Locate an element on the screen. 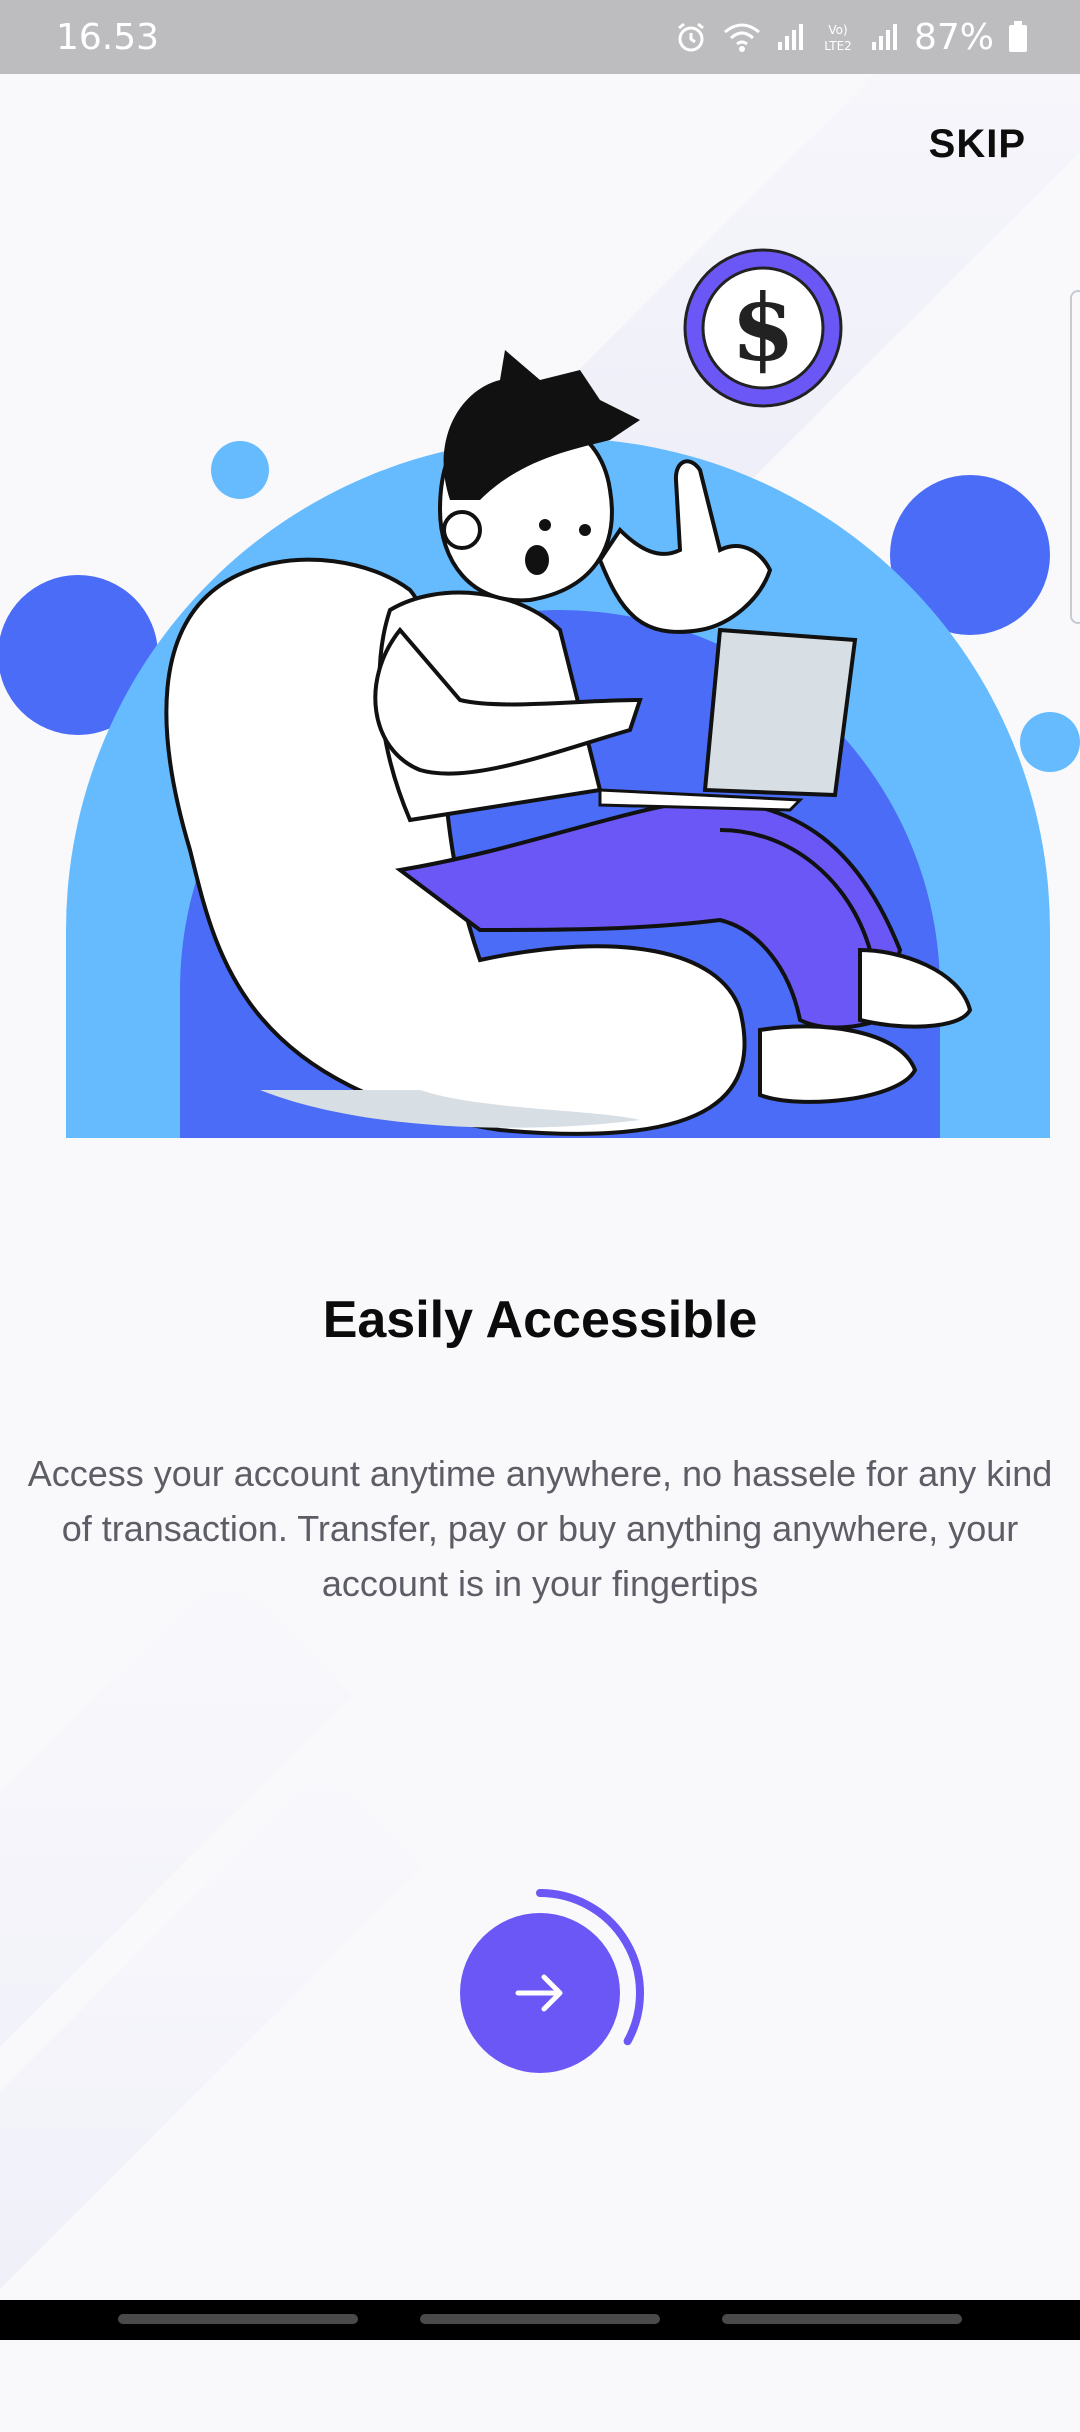  status-icons: Vo) LTE2 87% is located at coordinates (851, 37).